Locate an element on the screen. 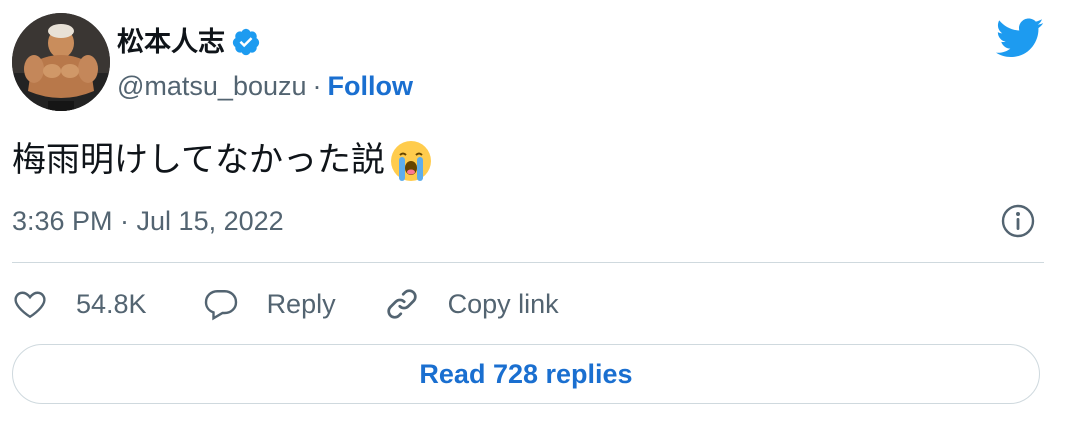 Image resolution: width=1070 pixels, height=424 pixels. like-button: 54.8K is located at coordinates (79, 304).